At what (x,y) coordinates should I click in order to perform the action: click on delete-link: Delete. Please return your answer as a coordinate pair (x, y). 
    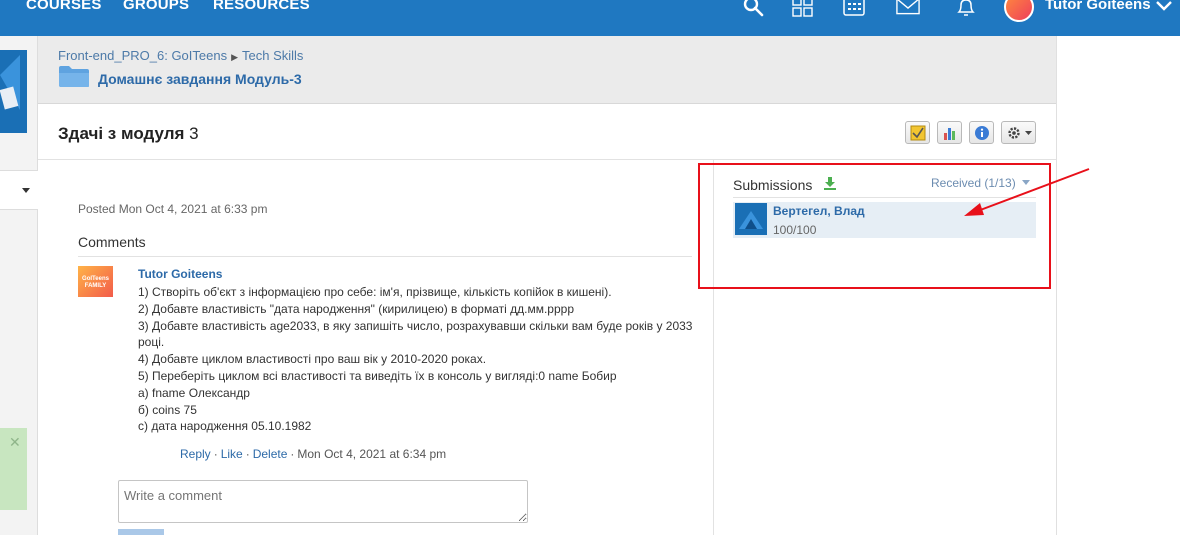
    Looking at the image, I should click on (270, 454).